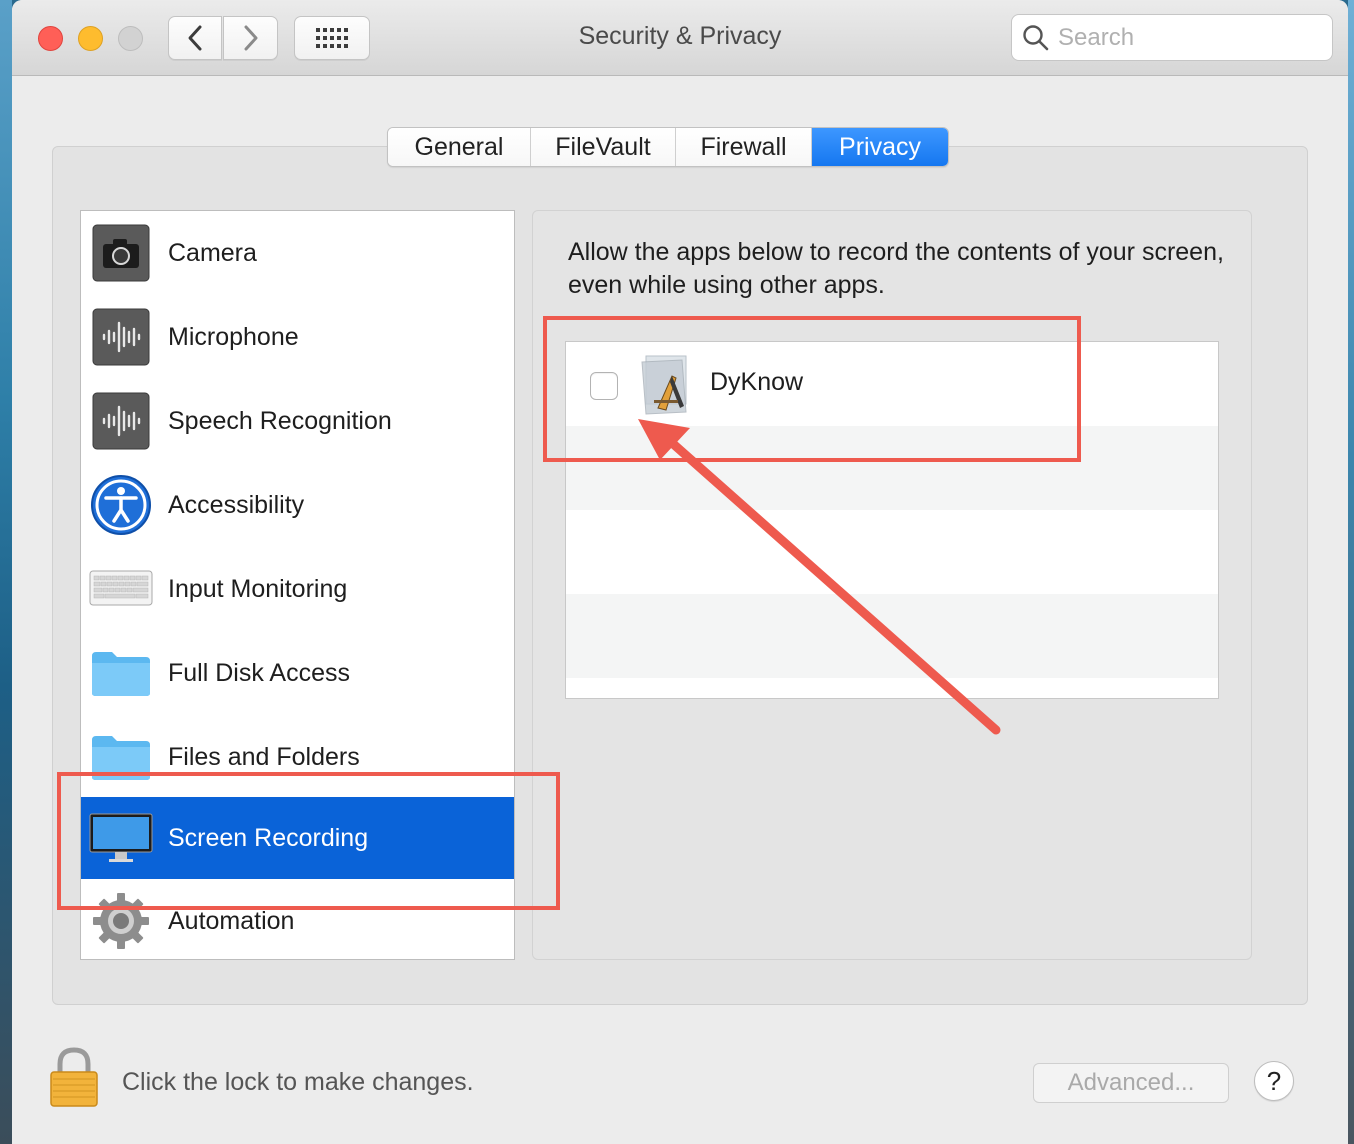 This screenshot has height=1144, width=1354. What do you see at coordinates (744, 147) in the screenshot?
I see `tab-firewall: Firewall` at bounding box center [744, 147].